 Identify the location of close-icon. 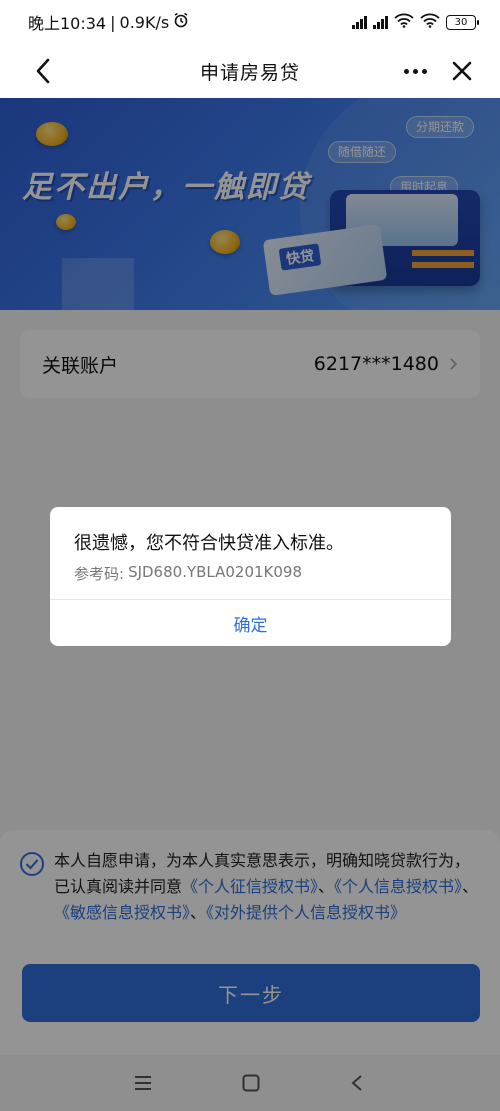
(462, 71).